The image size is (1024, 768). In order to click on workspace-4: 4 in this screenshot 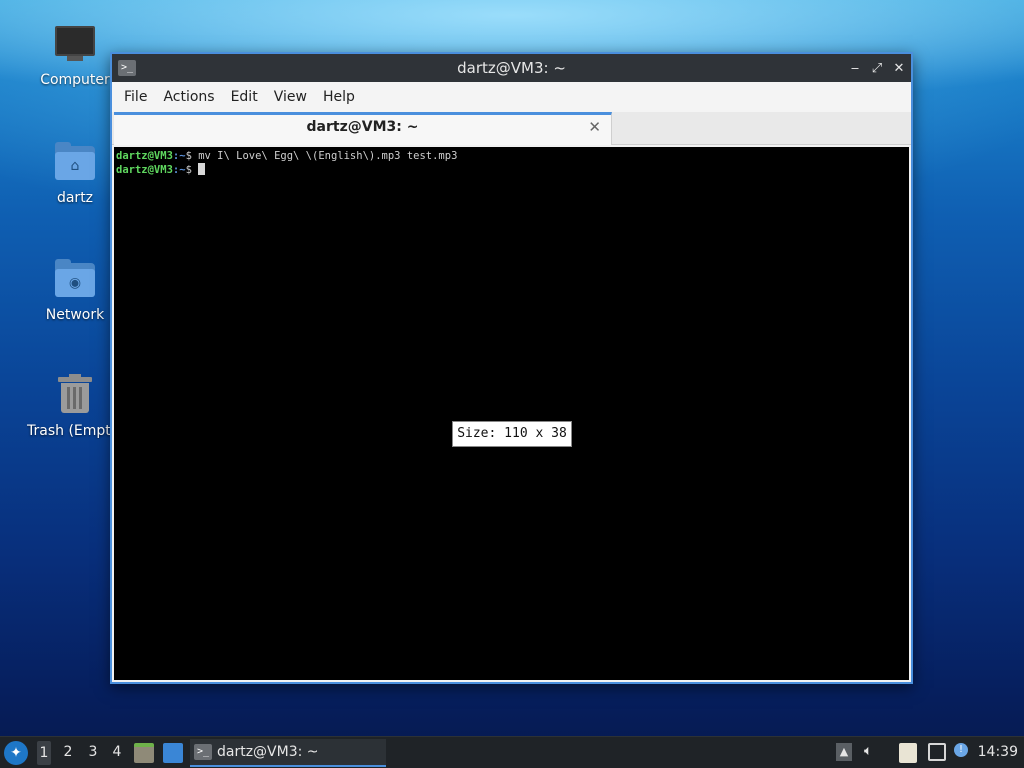, I will do `click(117, 752)`.